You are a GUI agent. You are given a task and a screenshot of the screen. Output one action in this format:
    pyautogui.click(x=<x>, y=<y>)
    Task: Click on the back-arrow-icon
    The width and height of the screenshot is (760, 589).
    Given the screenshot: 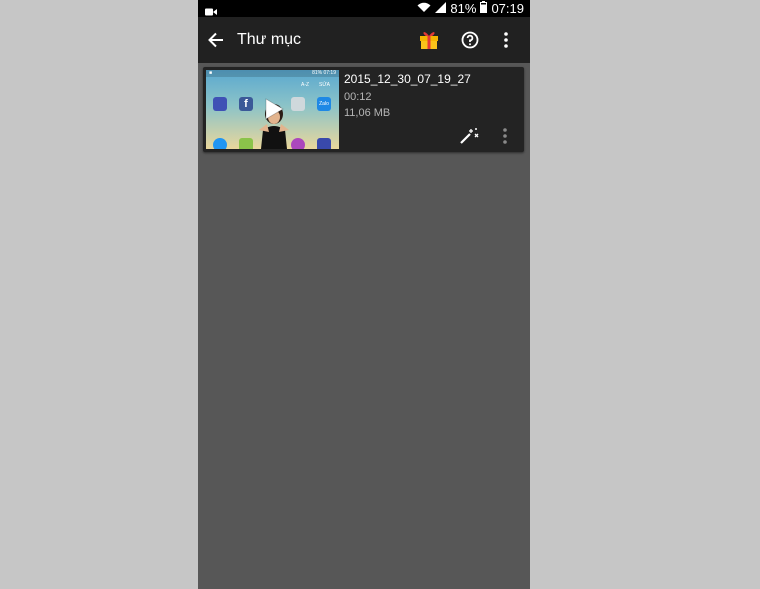 What is the action you would take?
    pyautogui.click(x=216, y=42)
    